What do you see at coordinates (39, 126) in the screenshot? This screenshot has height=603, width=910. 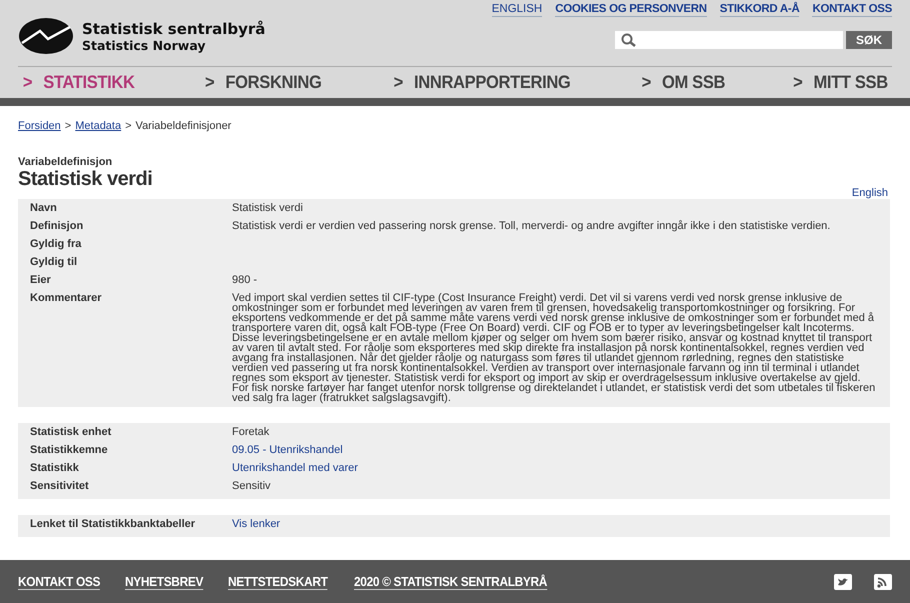 I see `breadcrumb-link: Forsiden` at bounding box center [39, 126].